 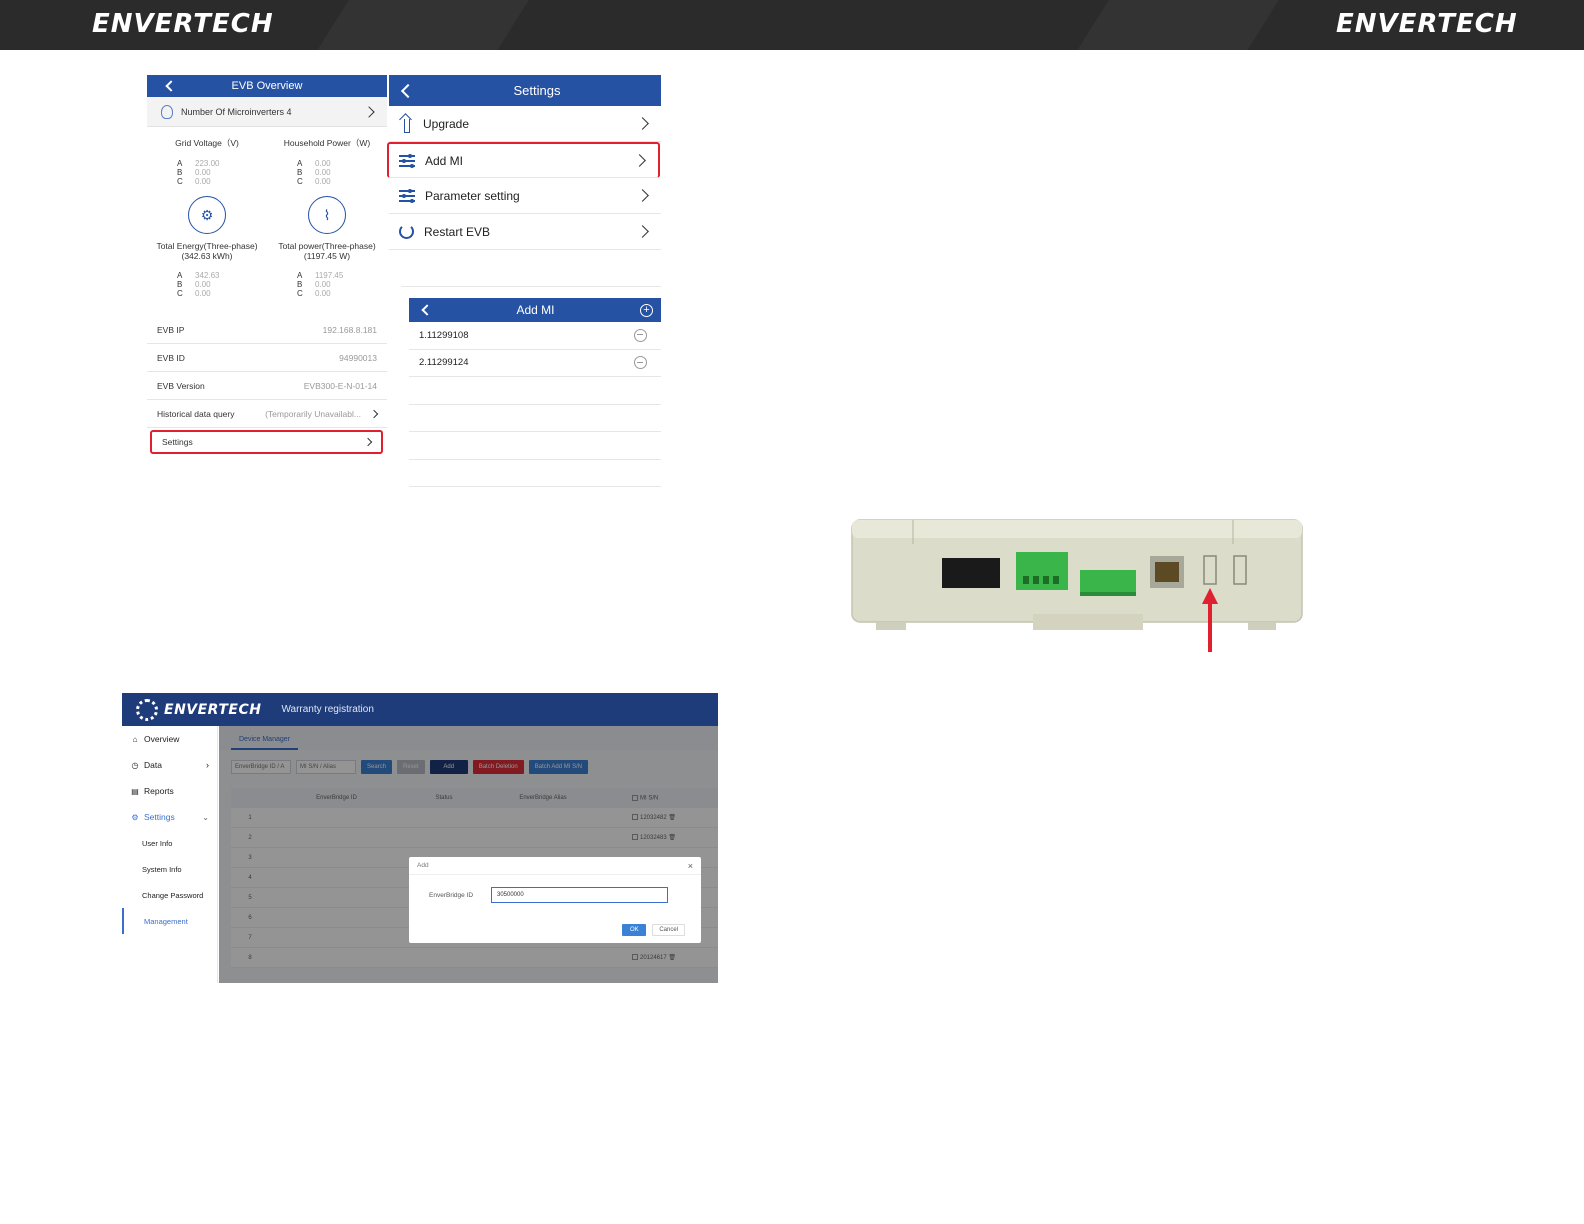 What do you see at coordinates (169, 817) in the screenshot?
I see `nav-settings: ⚙ Settings ⌄` at bounding box center [169, 817].